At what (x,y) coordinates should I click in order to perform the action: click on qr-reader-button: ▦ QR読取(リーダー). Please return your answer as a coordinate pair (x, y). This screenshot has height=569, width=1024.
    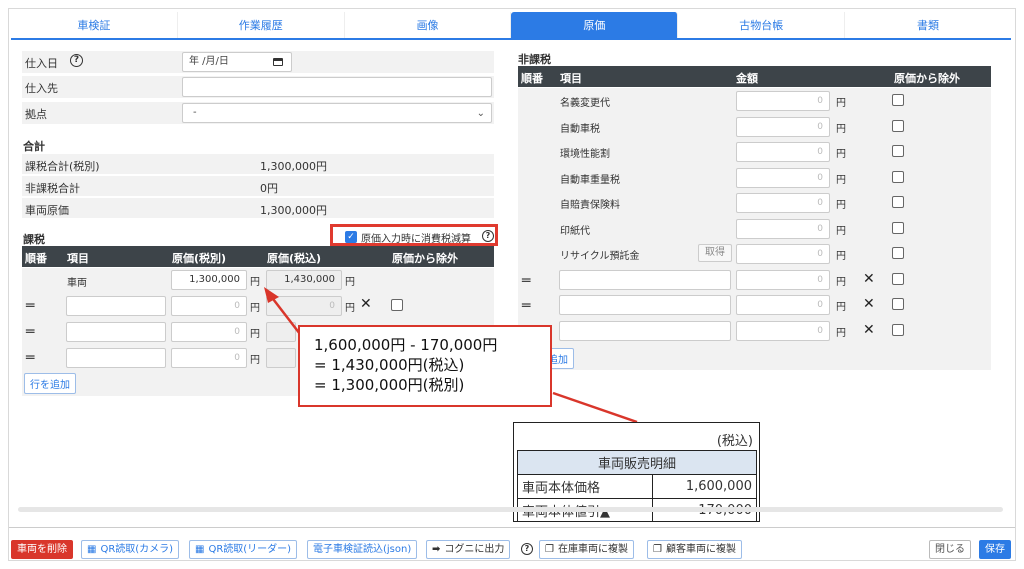
    Looking at the image, I should click on (243, 549).